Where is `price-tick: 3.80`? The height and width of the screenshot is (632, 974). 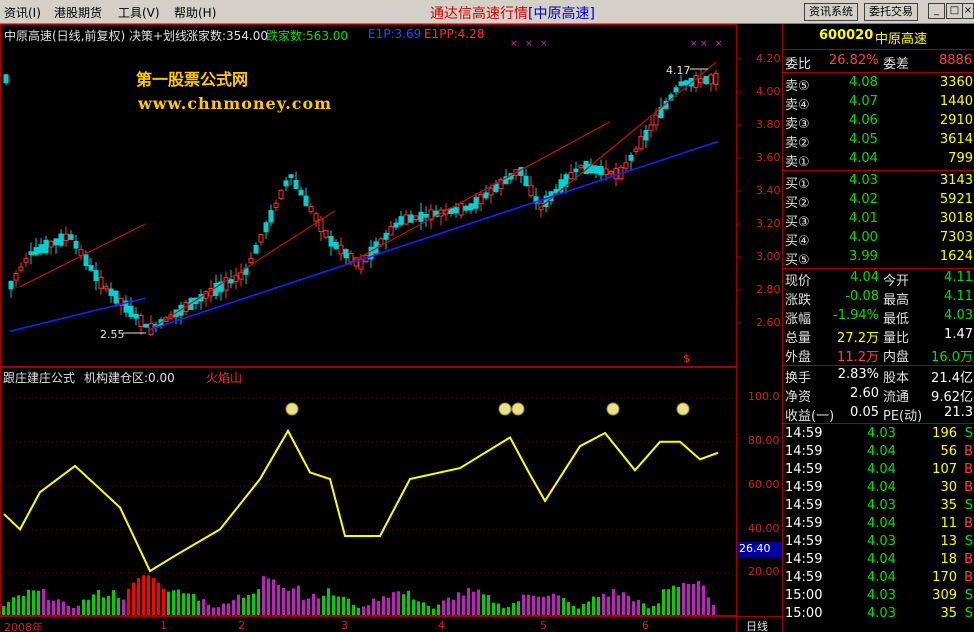
price-tick: 3.80 is located at coordinates (768, 124).